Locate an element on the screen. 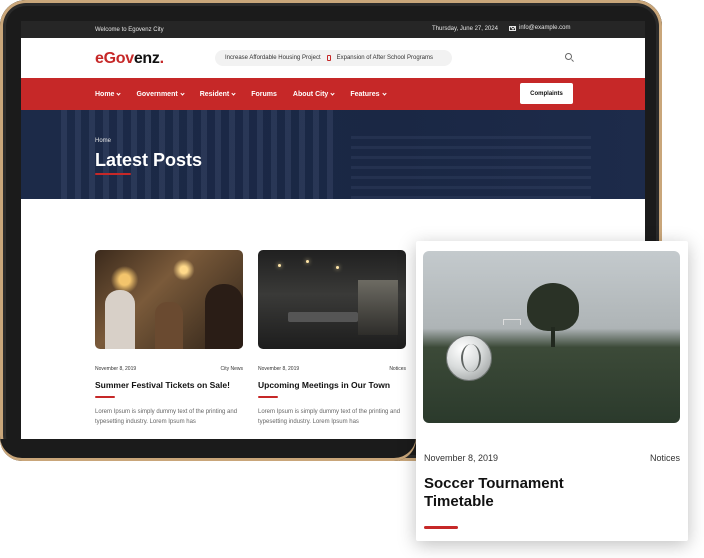 The width and height of the screenshot is (704, 558). email-link: info@example.com is located at coordinates (539, 28).